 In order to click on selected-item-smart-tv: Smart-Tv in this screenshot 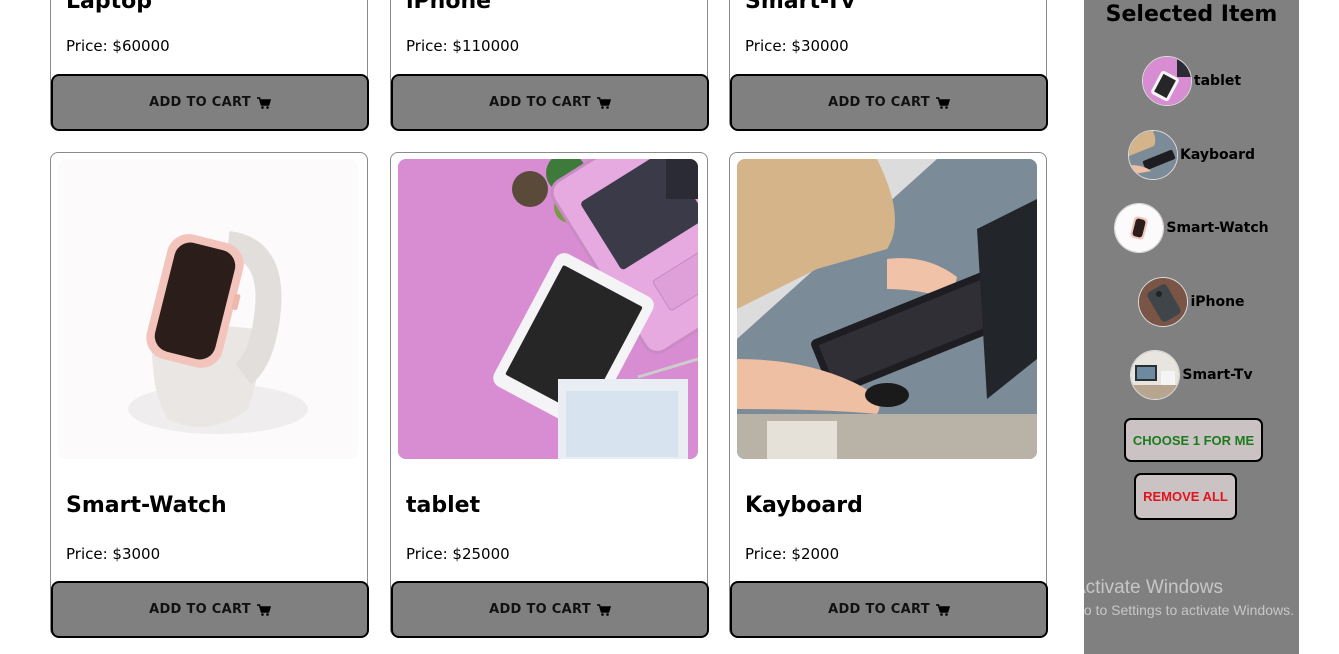, I will do `click(1191, 375)`.